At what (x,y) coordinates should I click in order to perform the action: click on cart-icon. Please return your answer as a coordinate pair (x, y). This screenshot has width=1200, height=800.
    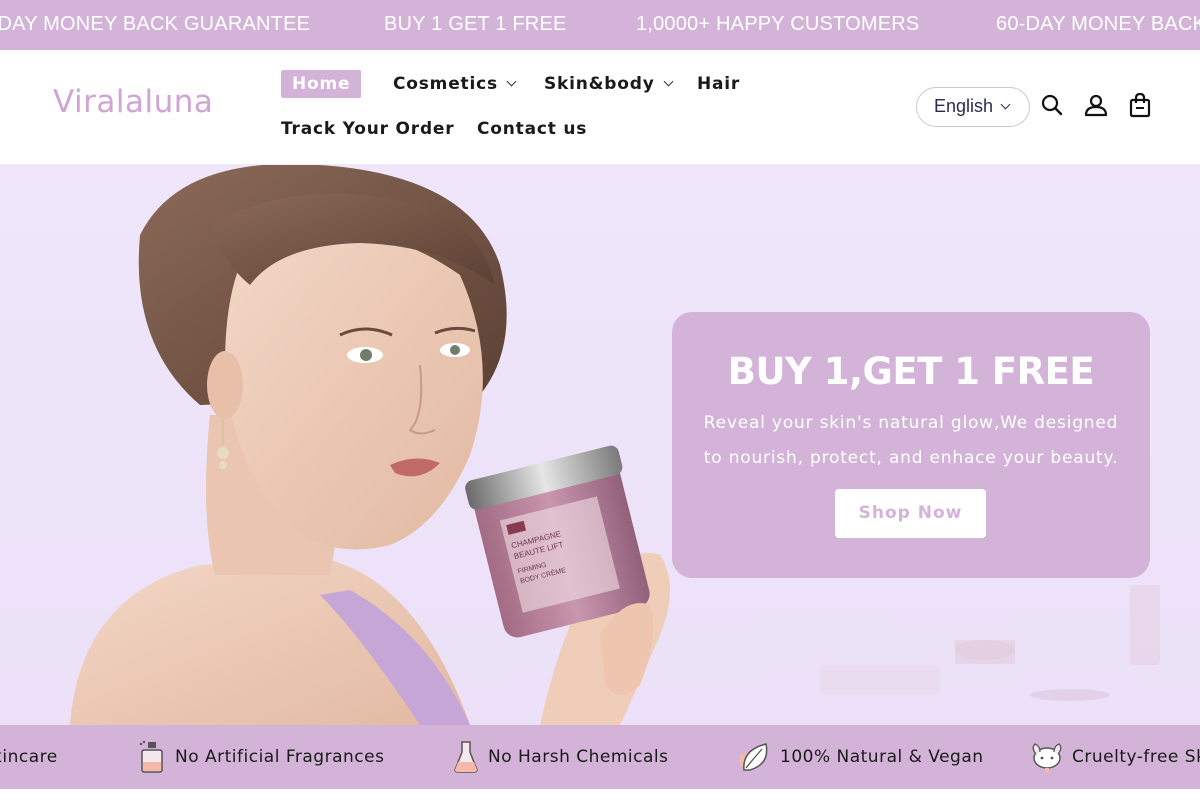
    Looking at the image, I should click on (1140, 105).